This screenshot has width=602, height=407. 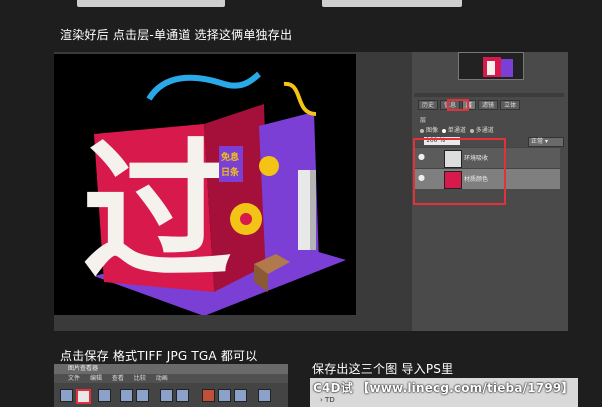 I want to click on zoom-icon, so click(x=142, y=395).